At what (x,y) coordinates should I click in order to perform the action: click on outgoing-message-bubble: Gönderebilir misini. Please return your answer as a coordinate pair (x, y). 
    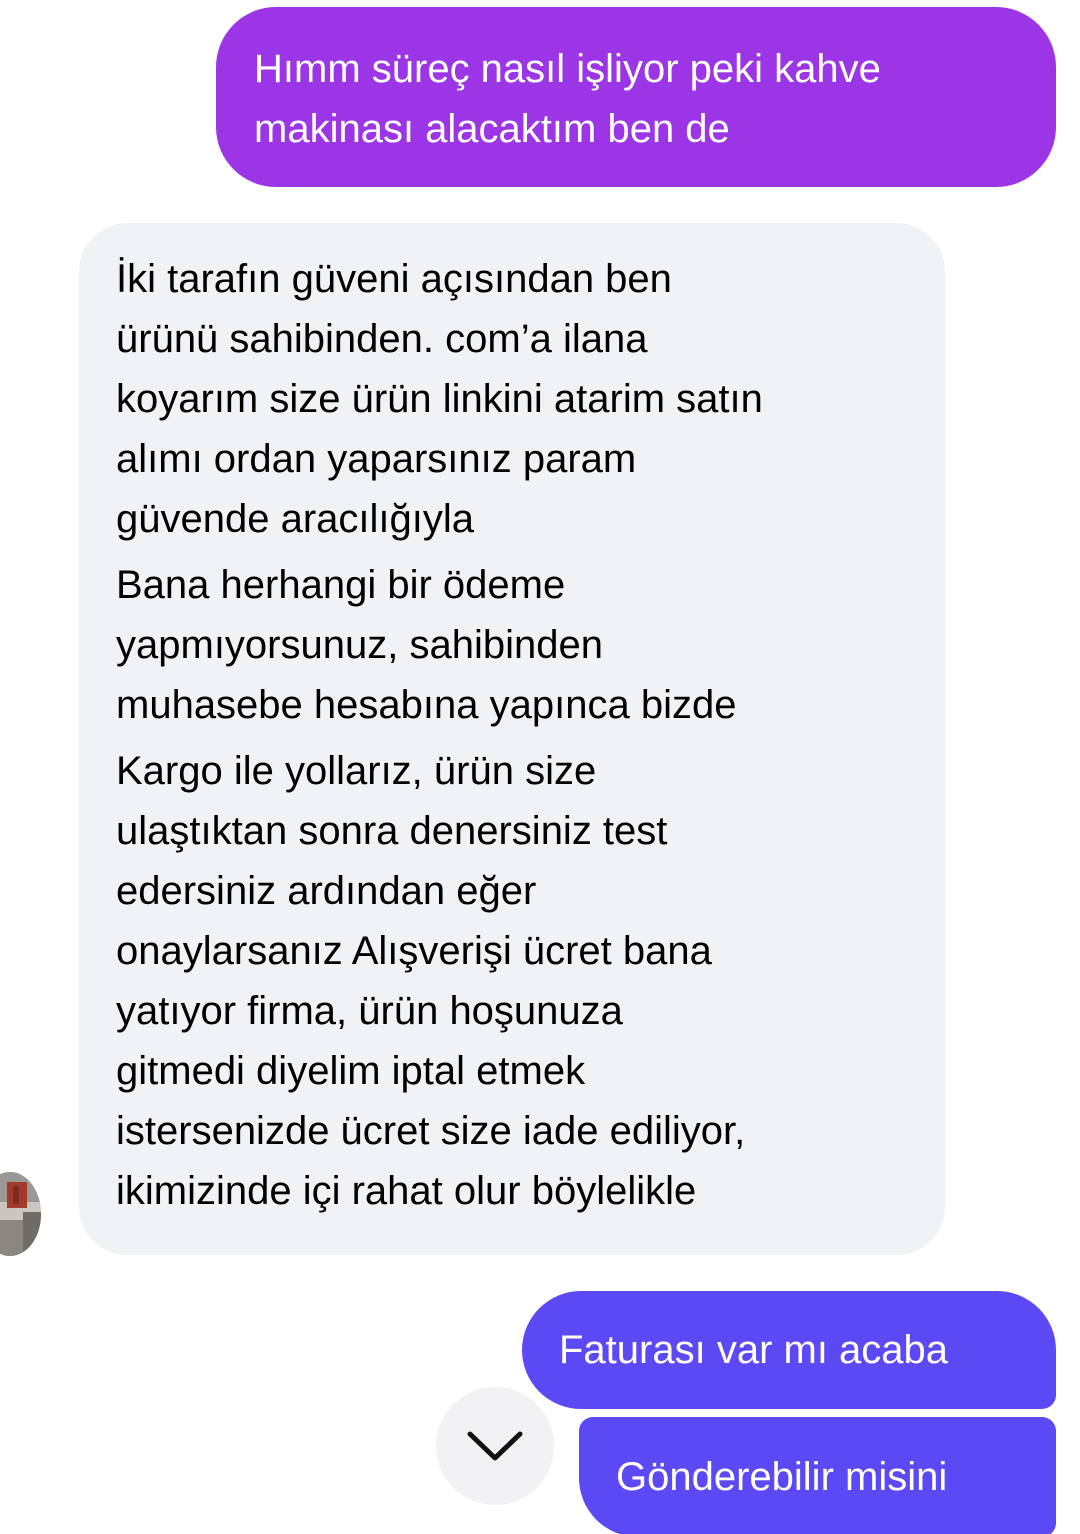
    Looking at the image, I should click on (817, 1475).